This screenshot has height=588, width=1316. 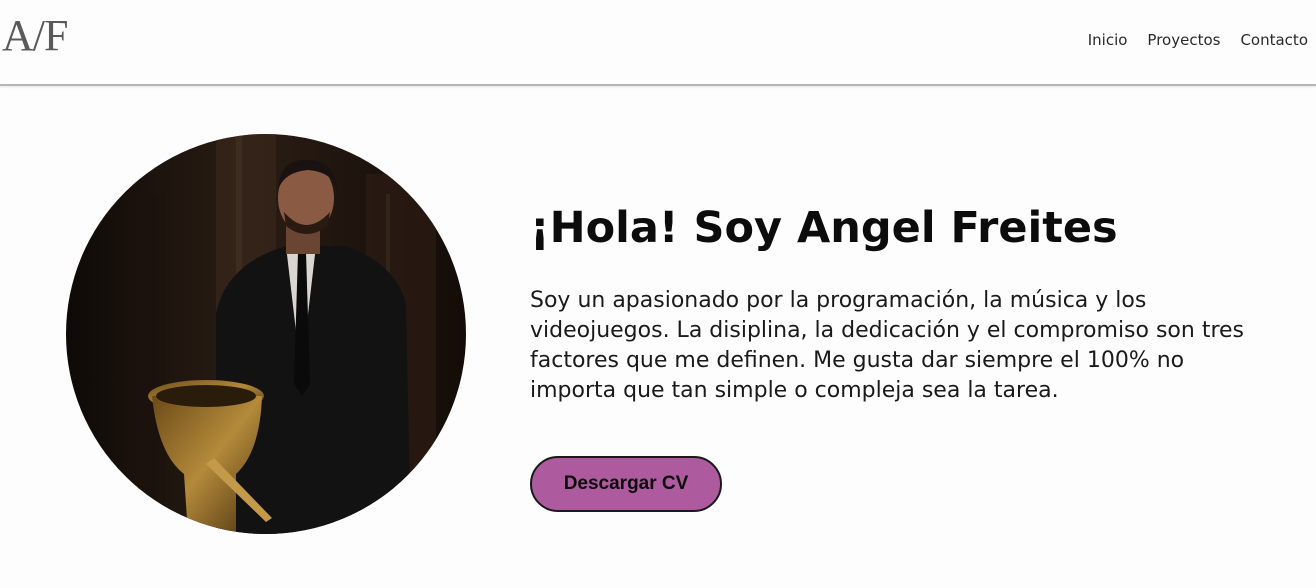 What do you see at coordinates (824, 228) in the screenshot?
I see `hero-title: ¡Hola! Soy Angel Freites` at bounding box center [824, 228].